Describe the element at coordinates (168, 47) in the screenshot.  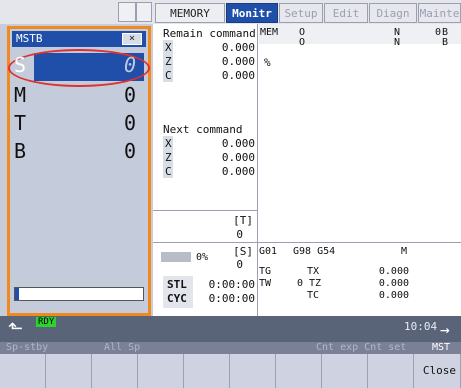
I see `remain-x-label: X` at that location.